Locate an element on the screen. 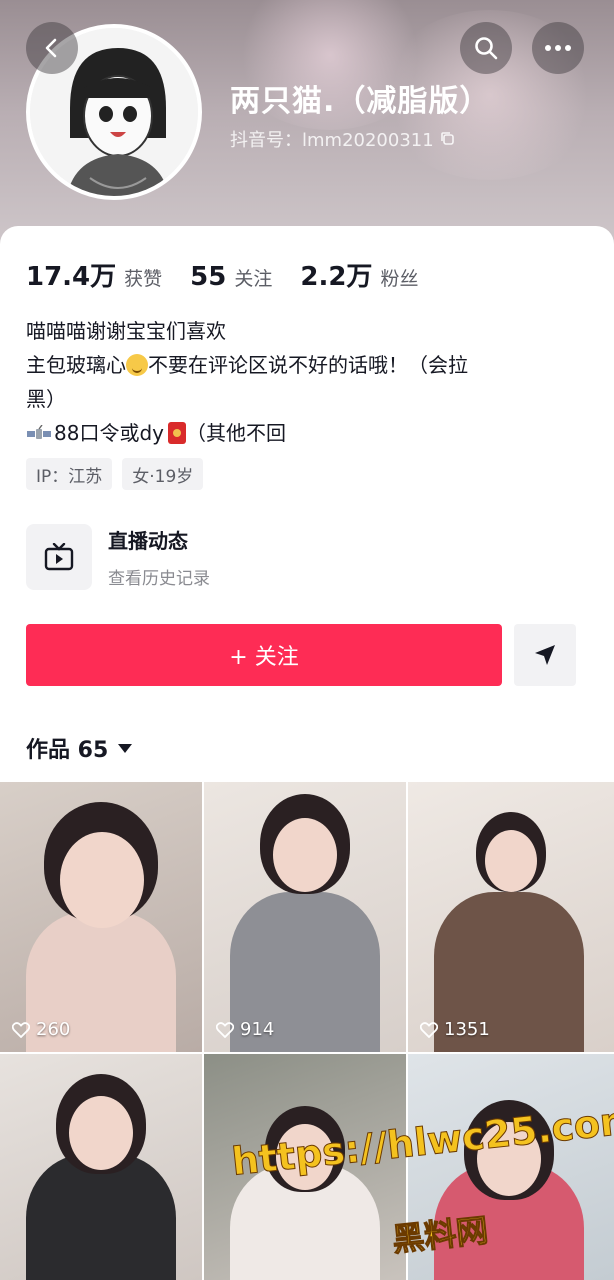 The image size is (614, 1280). bio-text: （其他不回 is located at coordinates (235, 433).